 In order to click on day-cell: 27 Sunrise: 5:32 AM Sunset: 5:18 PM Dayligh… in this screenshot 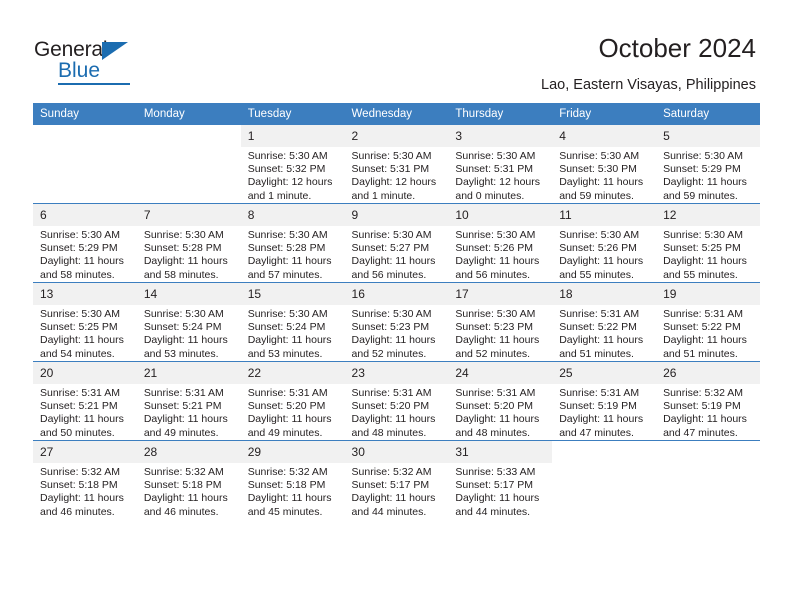, I will do `click(85, 480)`.